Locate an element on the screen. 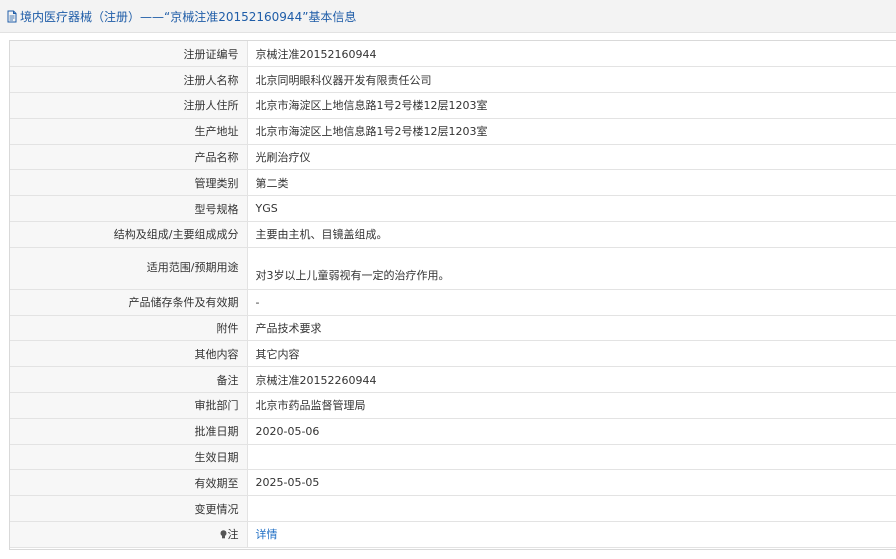 The width and height of the screenshot is (896, 559). row-label: 注册证编号 is located at coordinates (129, 54).